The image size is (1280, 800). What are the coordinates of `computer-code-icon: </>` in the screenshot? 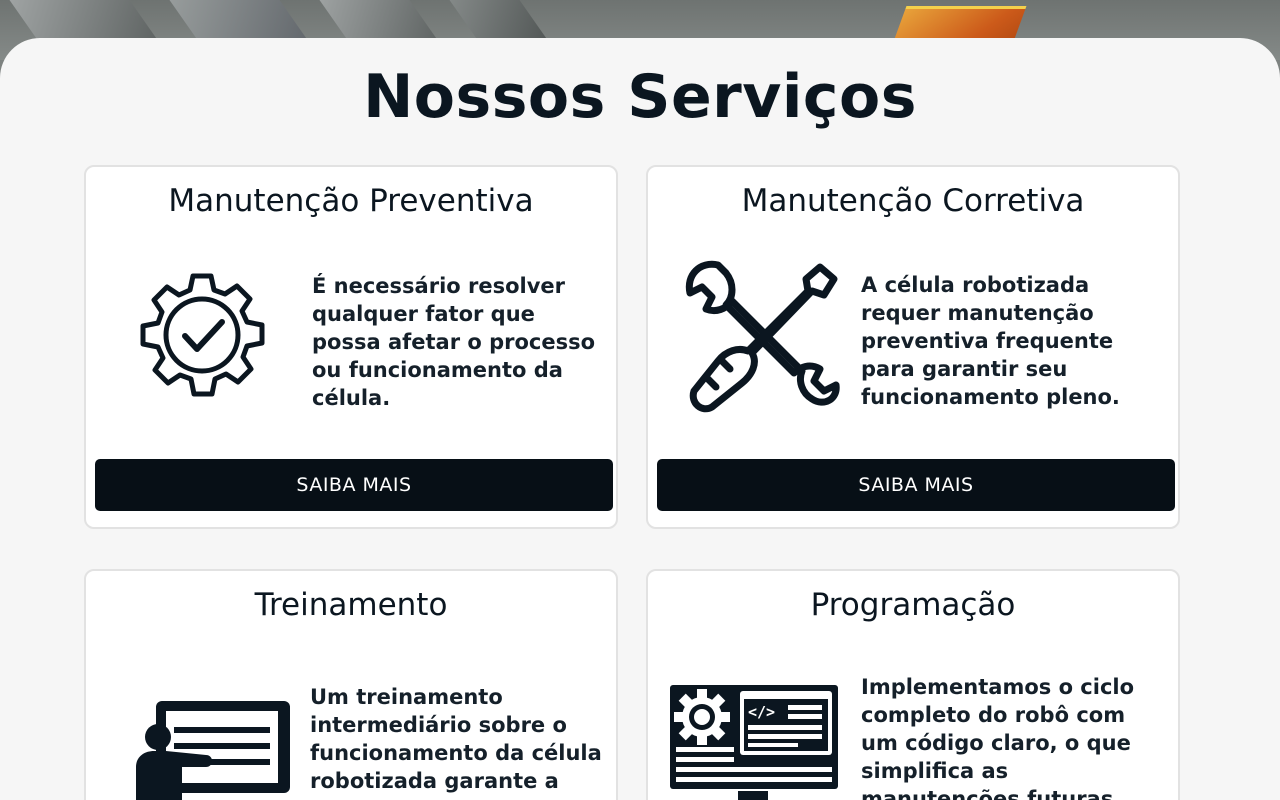 It's located at (754, 741).